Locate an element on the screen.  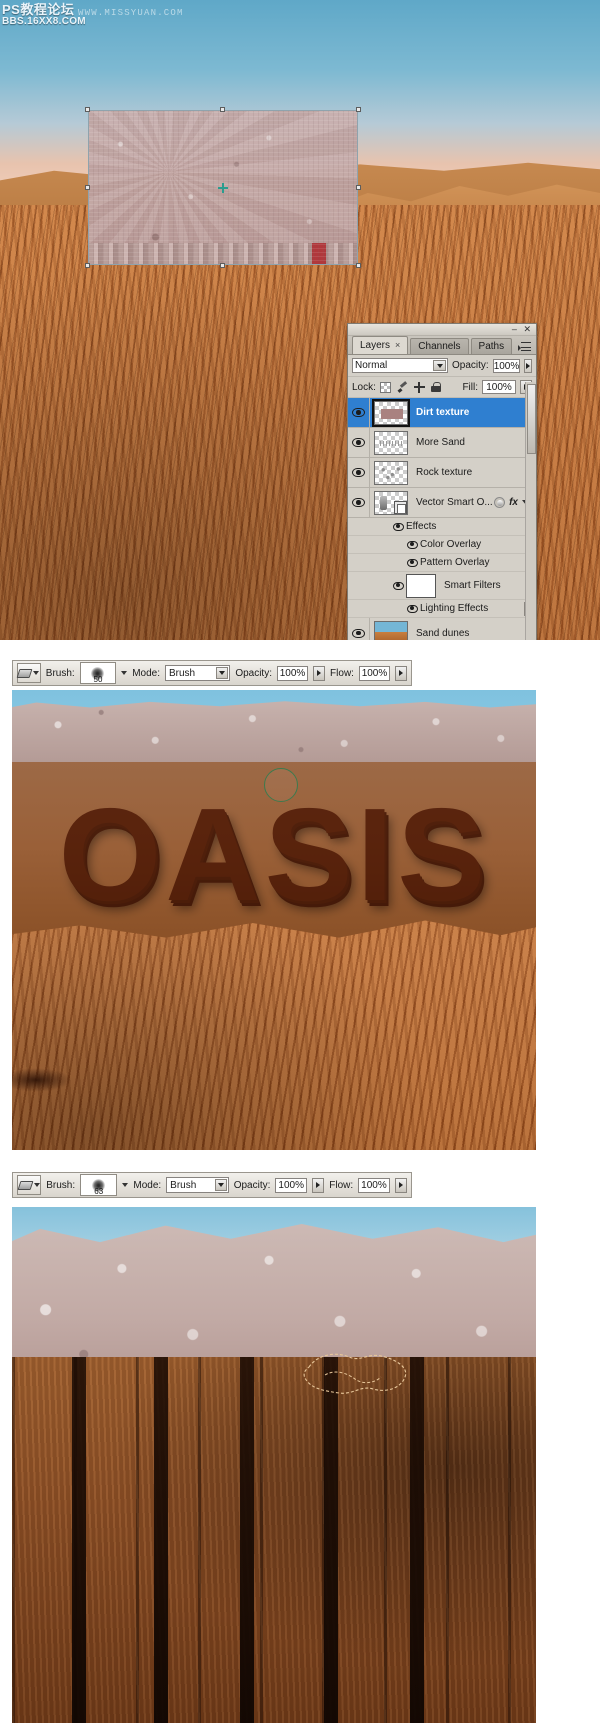
fx-icon: fx is located at coordinates (513, 502).